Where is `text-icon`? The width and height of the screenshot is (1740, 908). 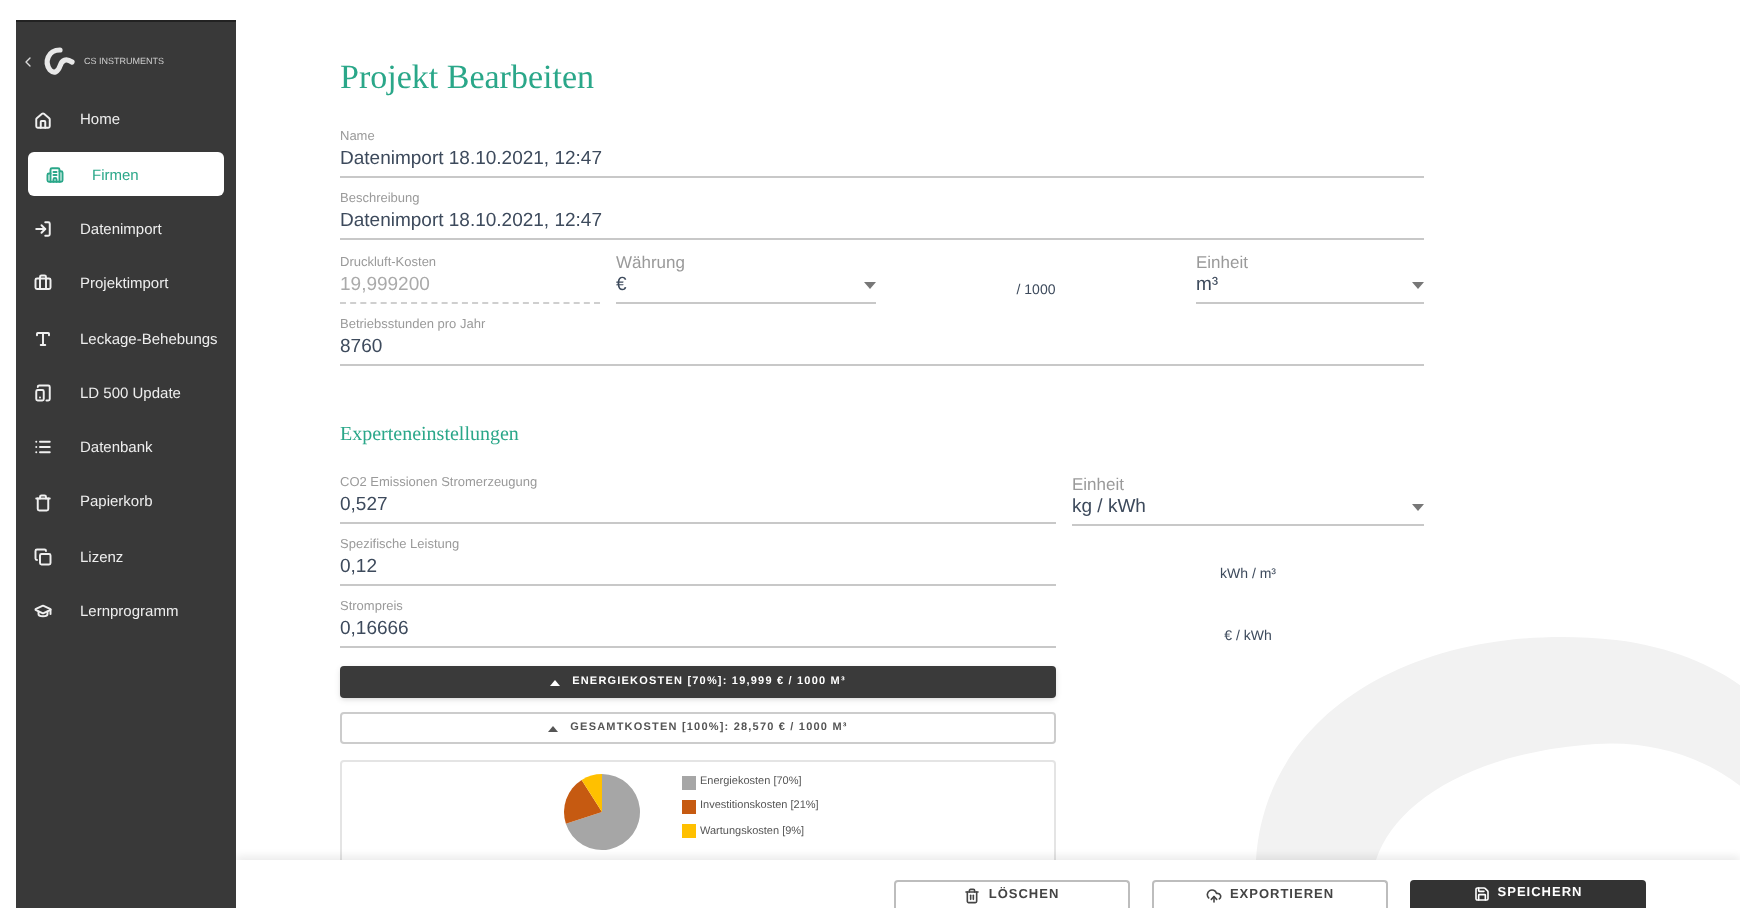
text-icon is located at coordinates (43, 338).